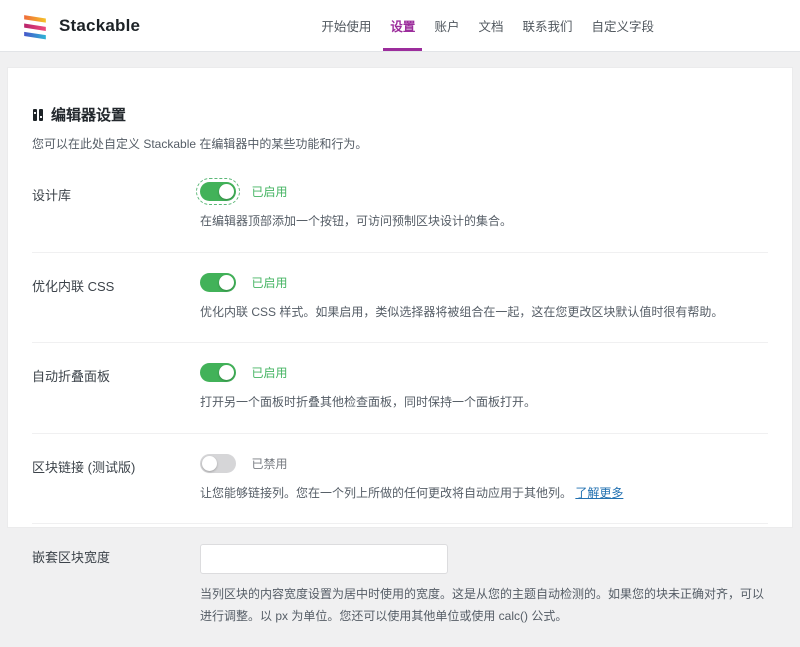 This screenshot has width=800, height=647. I want to click on setting-row-auto-collapse-panels: 自动折叠面板 已启用 打开另一个面板时折叠其他检查面板，同时保持一个面板打开。, so click(400, 388).